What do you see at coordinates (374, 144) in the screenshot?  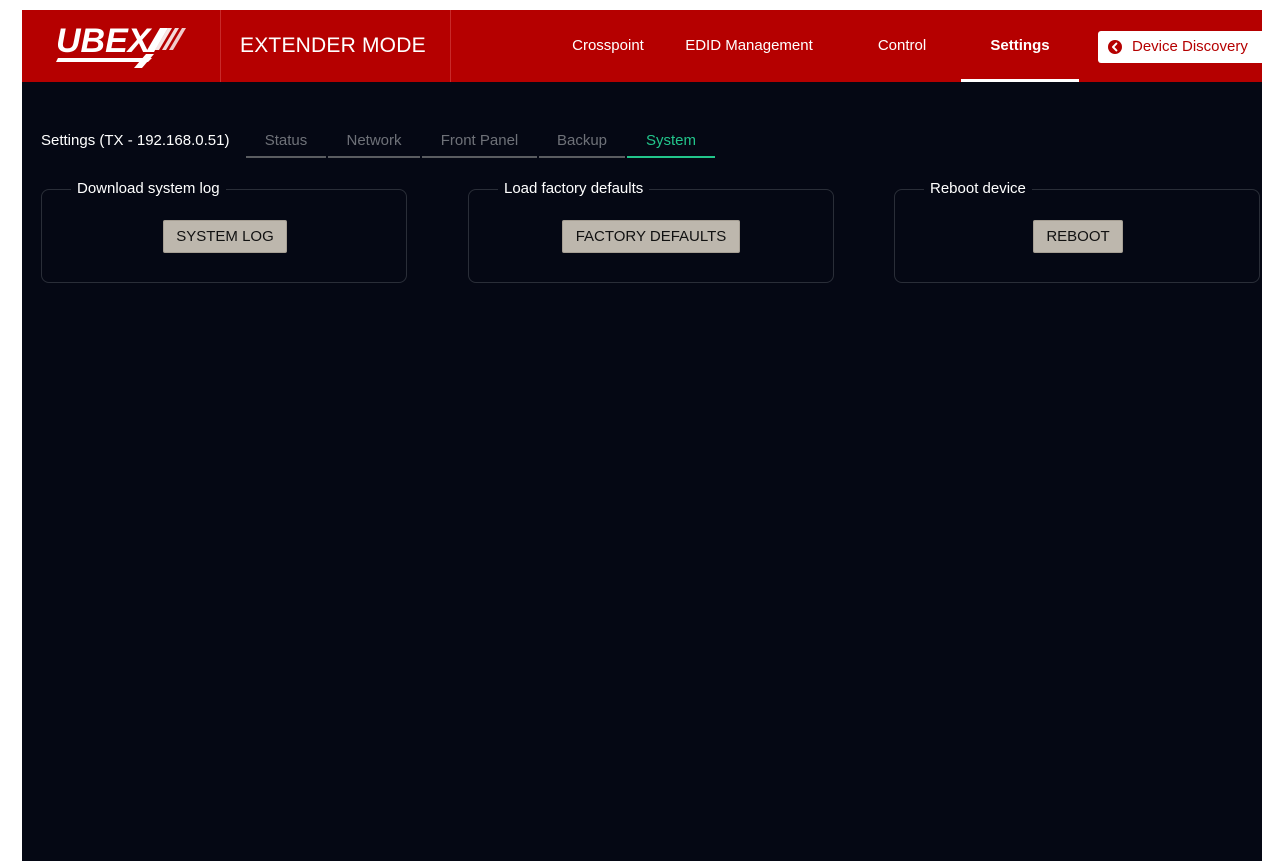 I see `tab-network: Network` at bounding box center [374, 144].